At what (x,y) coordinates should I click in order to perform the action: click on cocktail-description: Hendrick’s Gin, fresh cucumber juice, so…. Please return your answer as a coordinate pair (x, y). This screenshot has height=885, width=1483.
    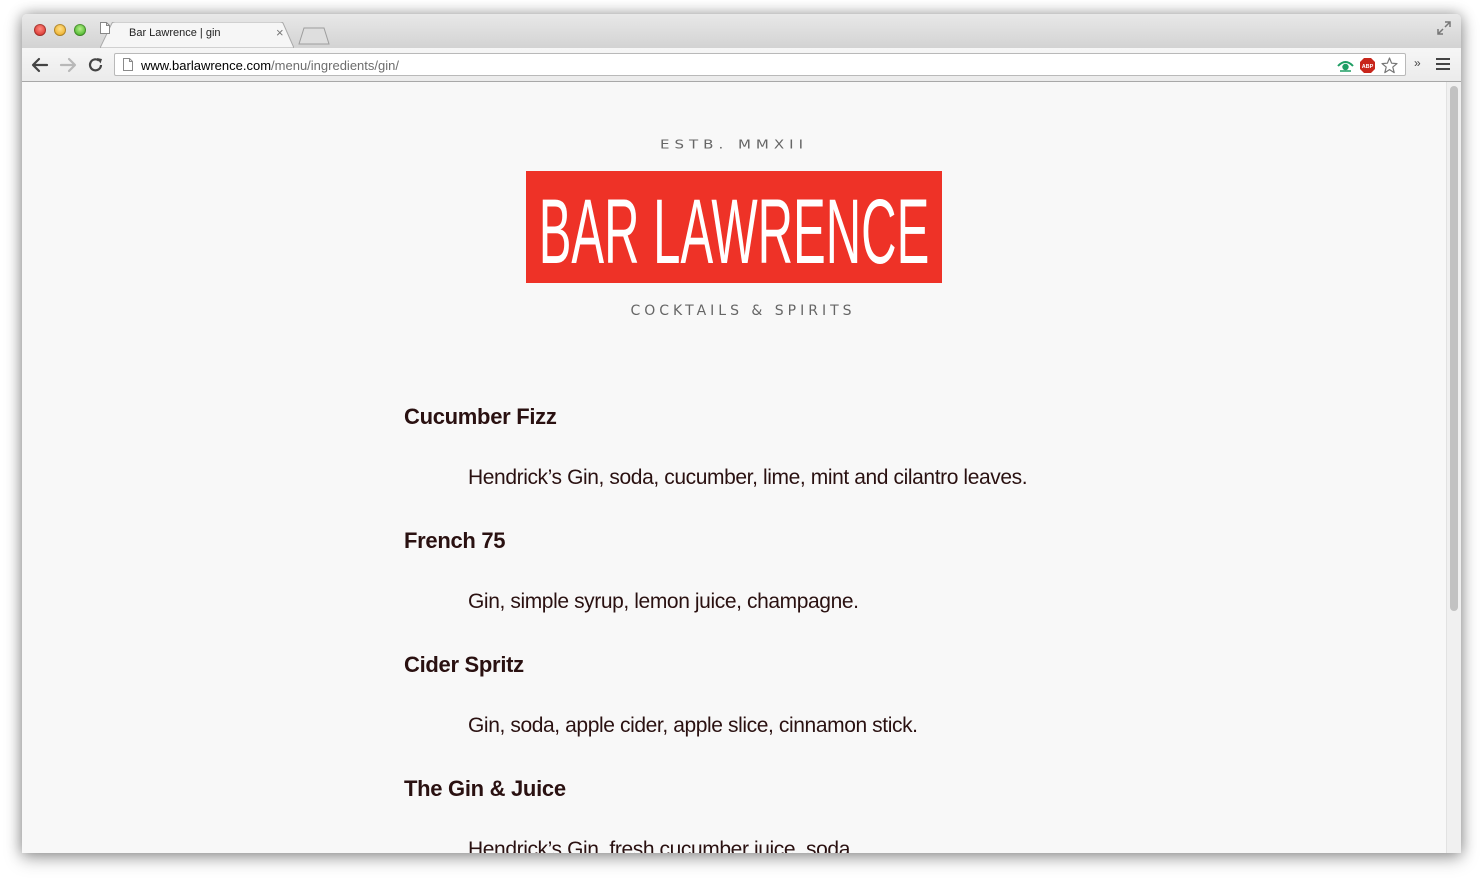
    Looking at the image, I should click on (662, 845).